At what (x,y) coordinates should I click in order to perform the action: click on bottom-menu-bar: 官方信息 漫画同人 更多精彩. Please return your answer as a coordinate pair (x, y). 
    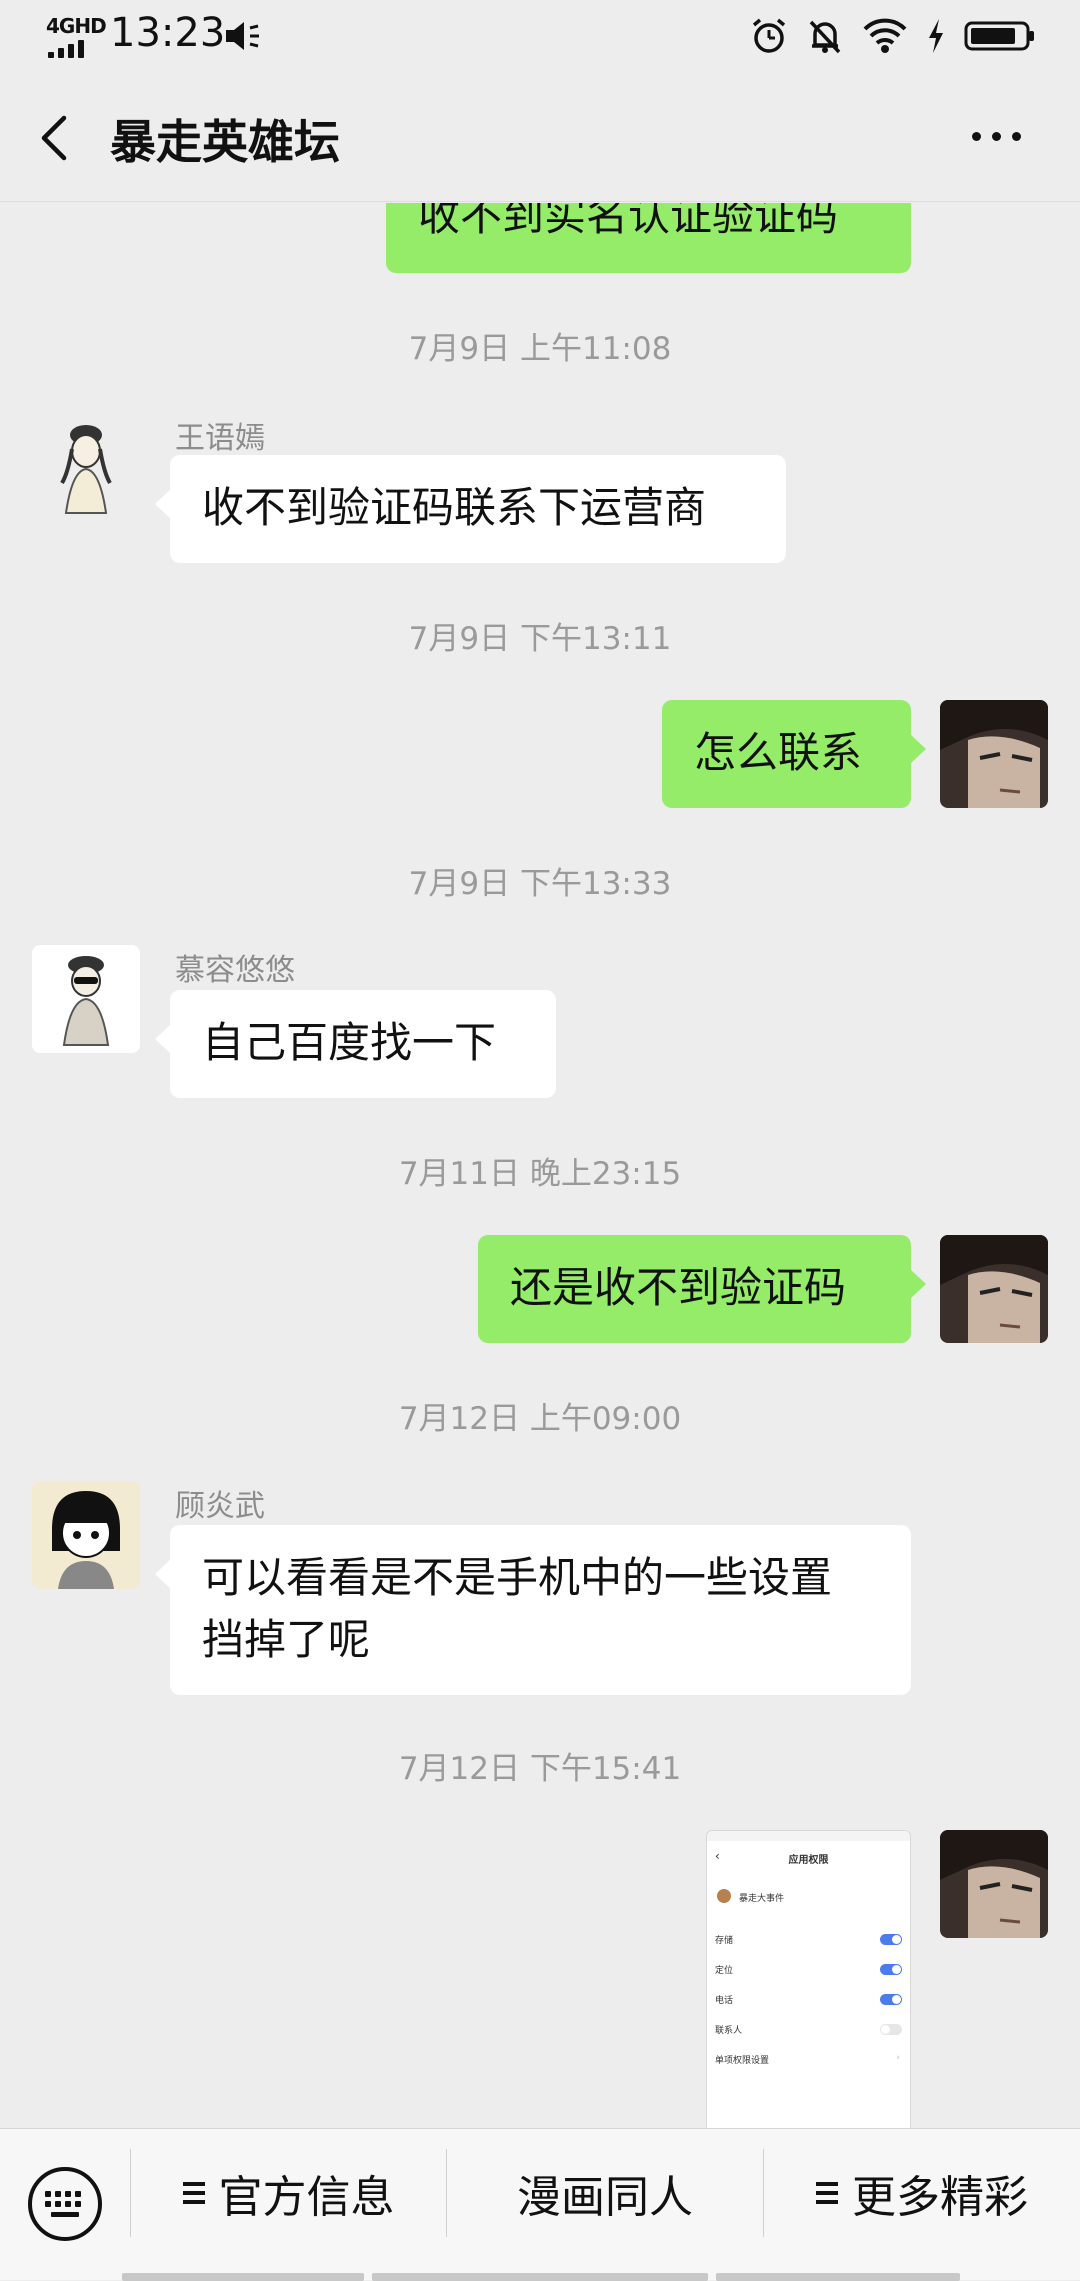
    Looking at the image, I should click on (540, 2204).